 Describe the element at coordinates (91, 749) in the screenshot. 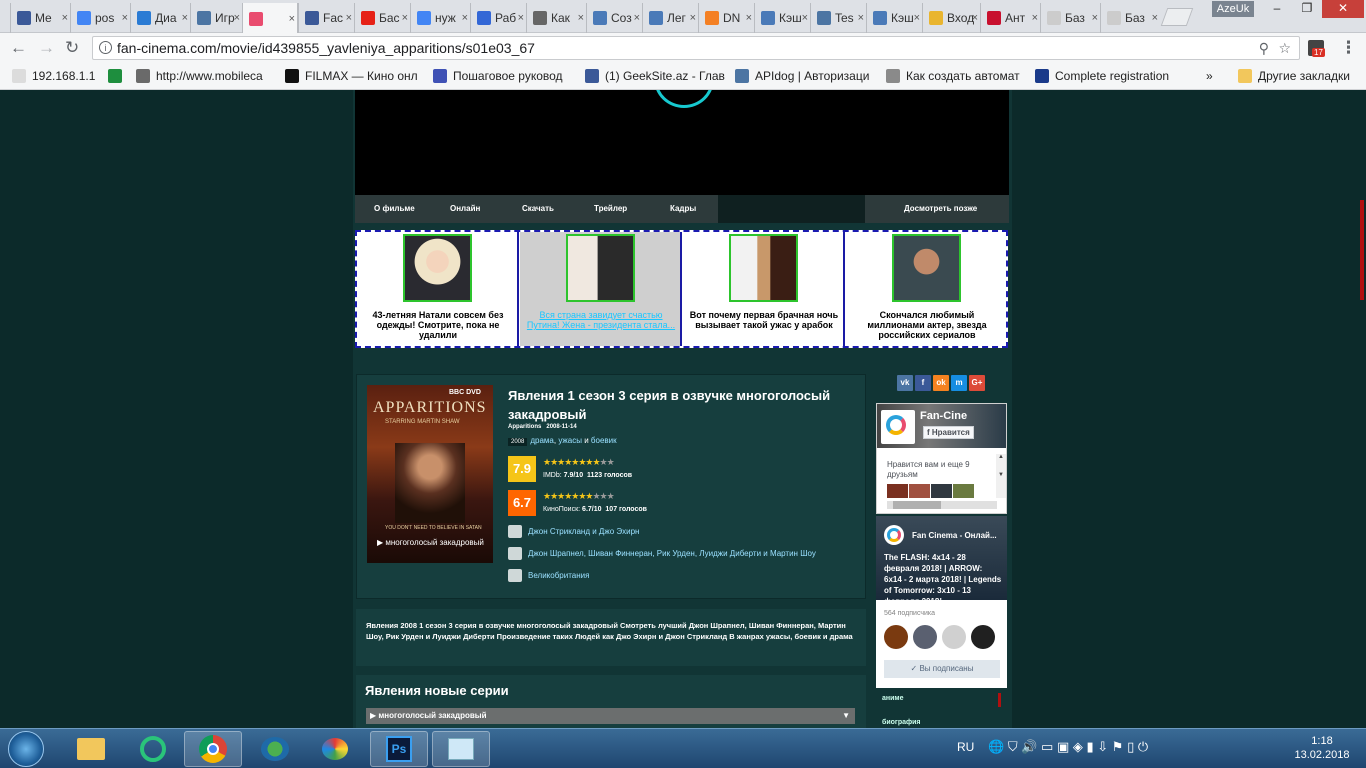

I see `explorer-taskbar-icon` at that location.